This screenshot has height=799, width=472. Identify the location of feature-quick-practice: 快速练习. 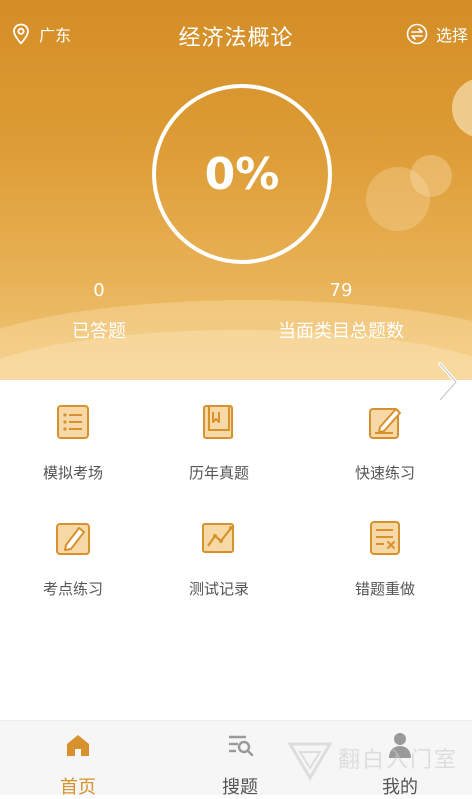
(385, 442).